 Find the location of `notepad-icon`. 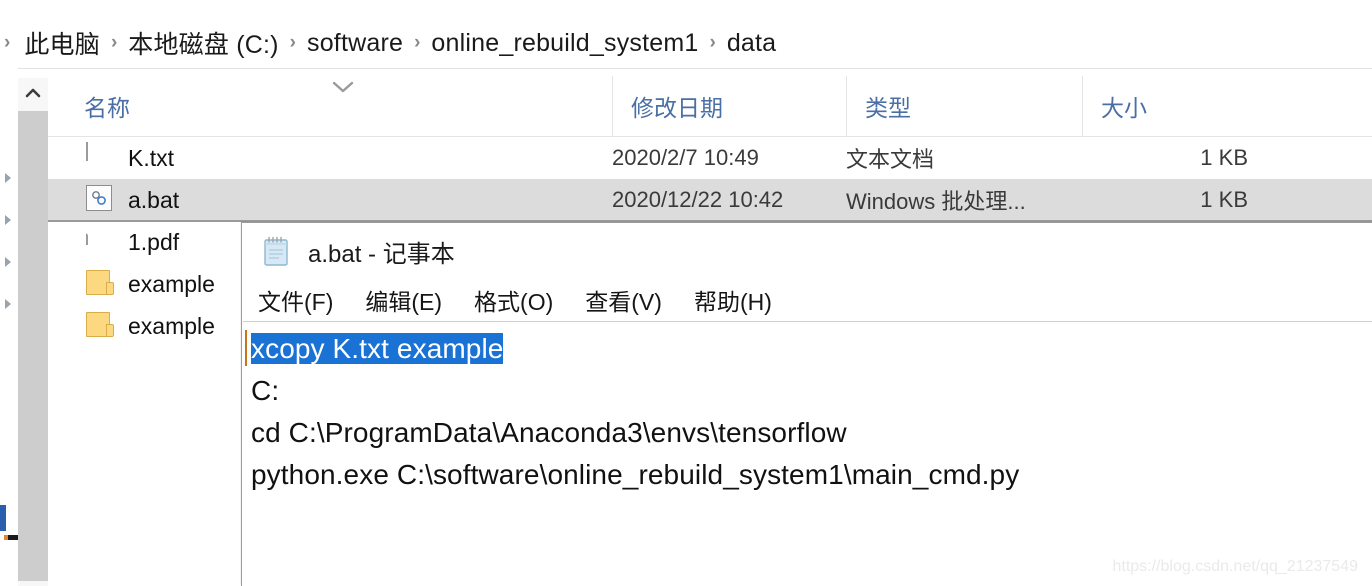

notepad-icon is located at coordinates (277, 251).